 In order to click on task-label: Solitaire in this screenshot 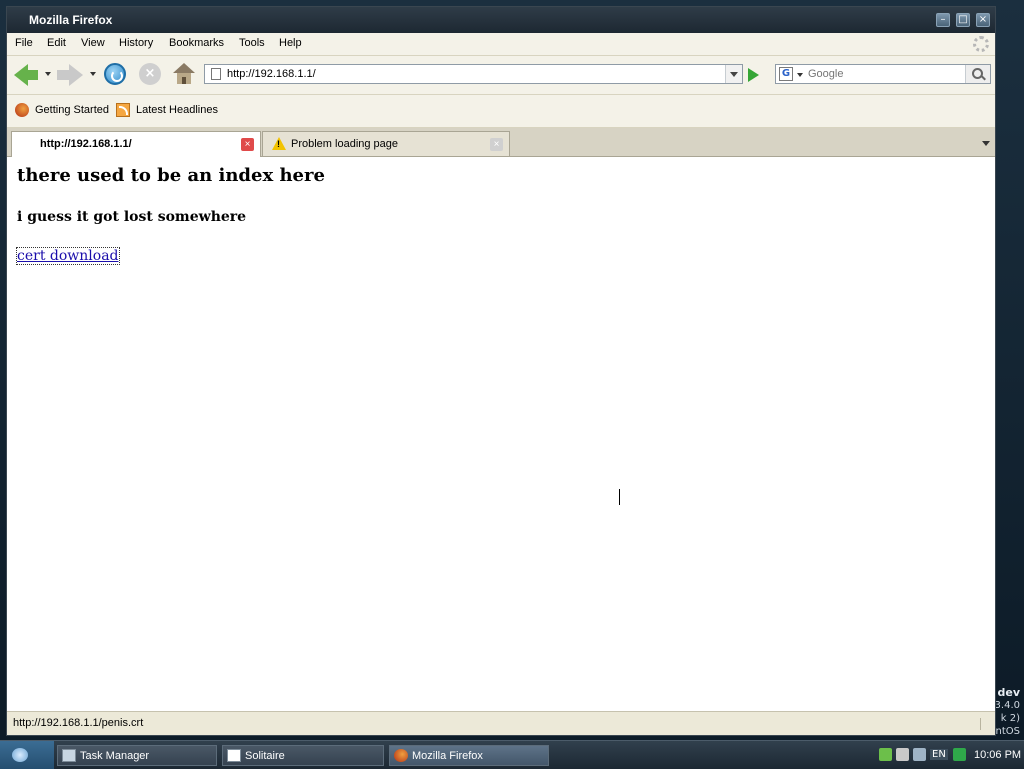, I will do `click(265, 756)`.